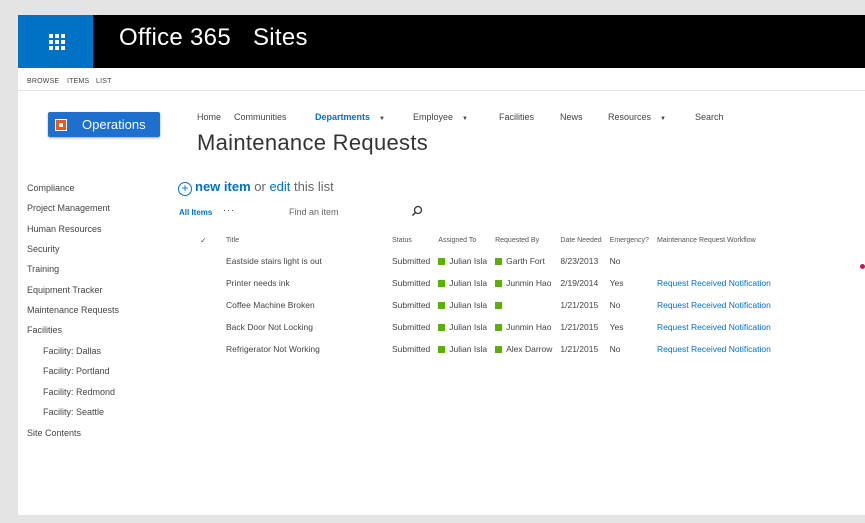 The image size is (865, 523). Describe the element at coordinates (78, 81) in the screenshot. I see `ribbon-tab-items: ITEMS` at that location.